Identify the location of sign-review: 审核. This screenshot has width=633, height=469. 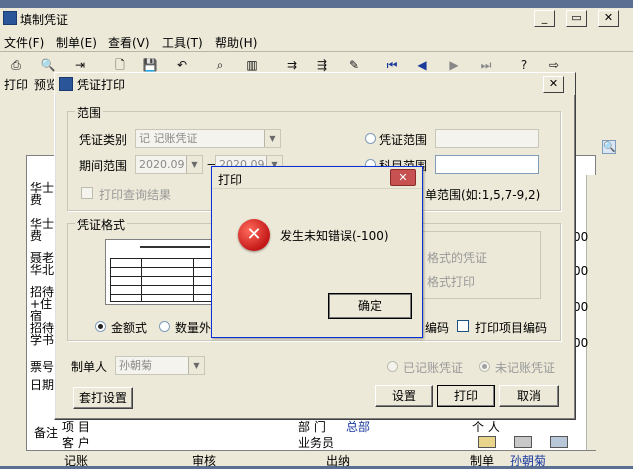
(204, 461).